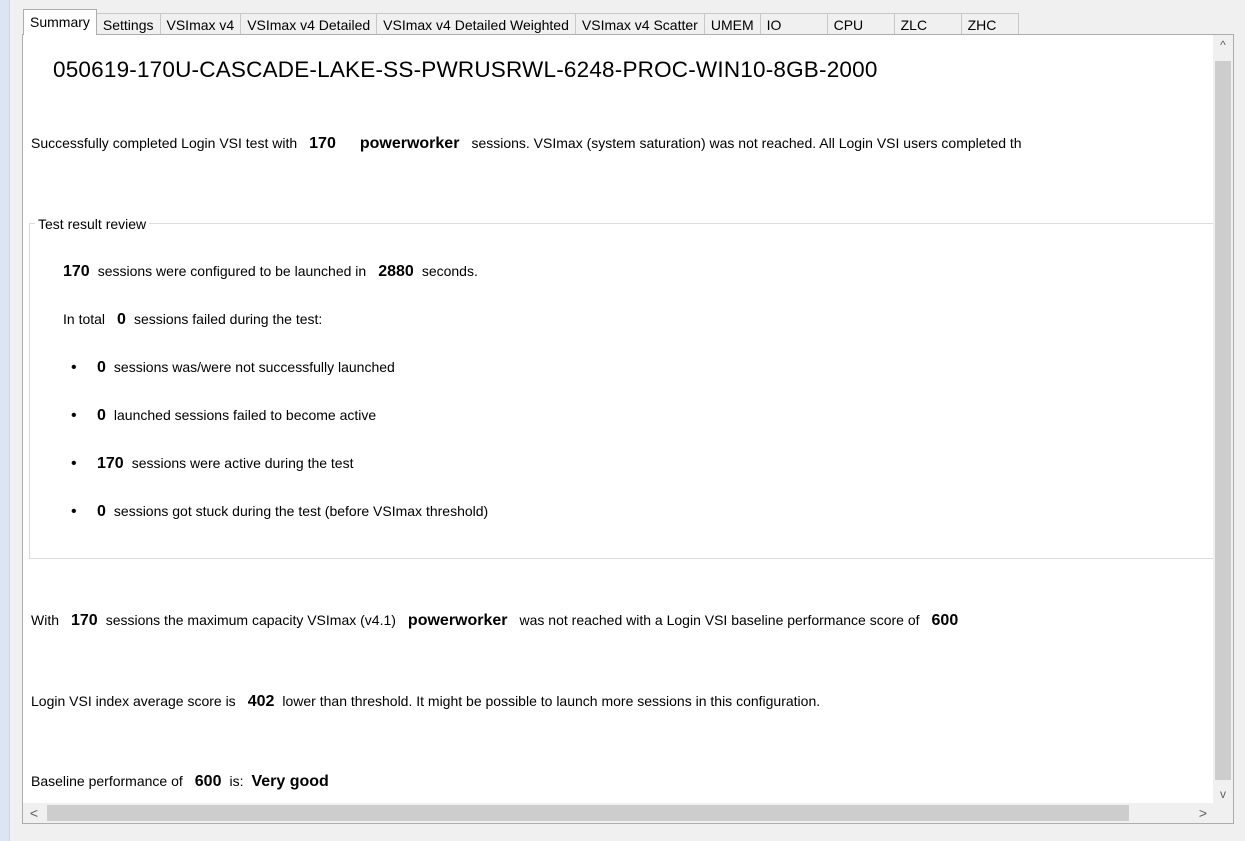  I want to click on baseline-rating: Very good, so click(290, 781).